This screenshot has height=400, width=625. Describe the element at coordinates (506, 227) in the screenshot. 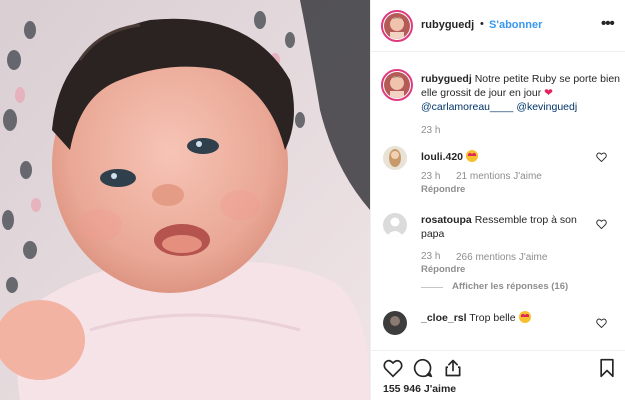

I see `comment: rosatoupa Ressemble trop à son papa` at that location.